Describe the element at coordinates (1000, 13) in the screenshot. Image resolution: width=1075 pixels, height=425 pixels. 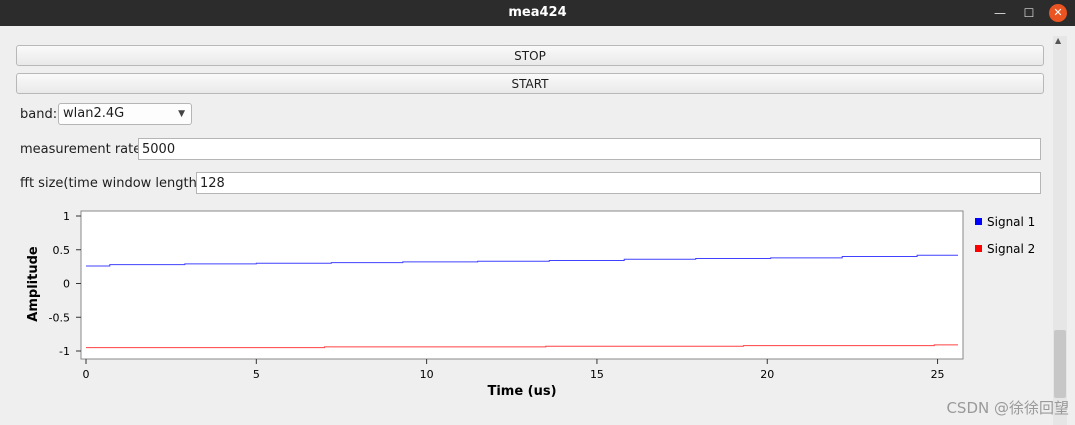
I see `minimize-button: —` at that location.